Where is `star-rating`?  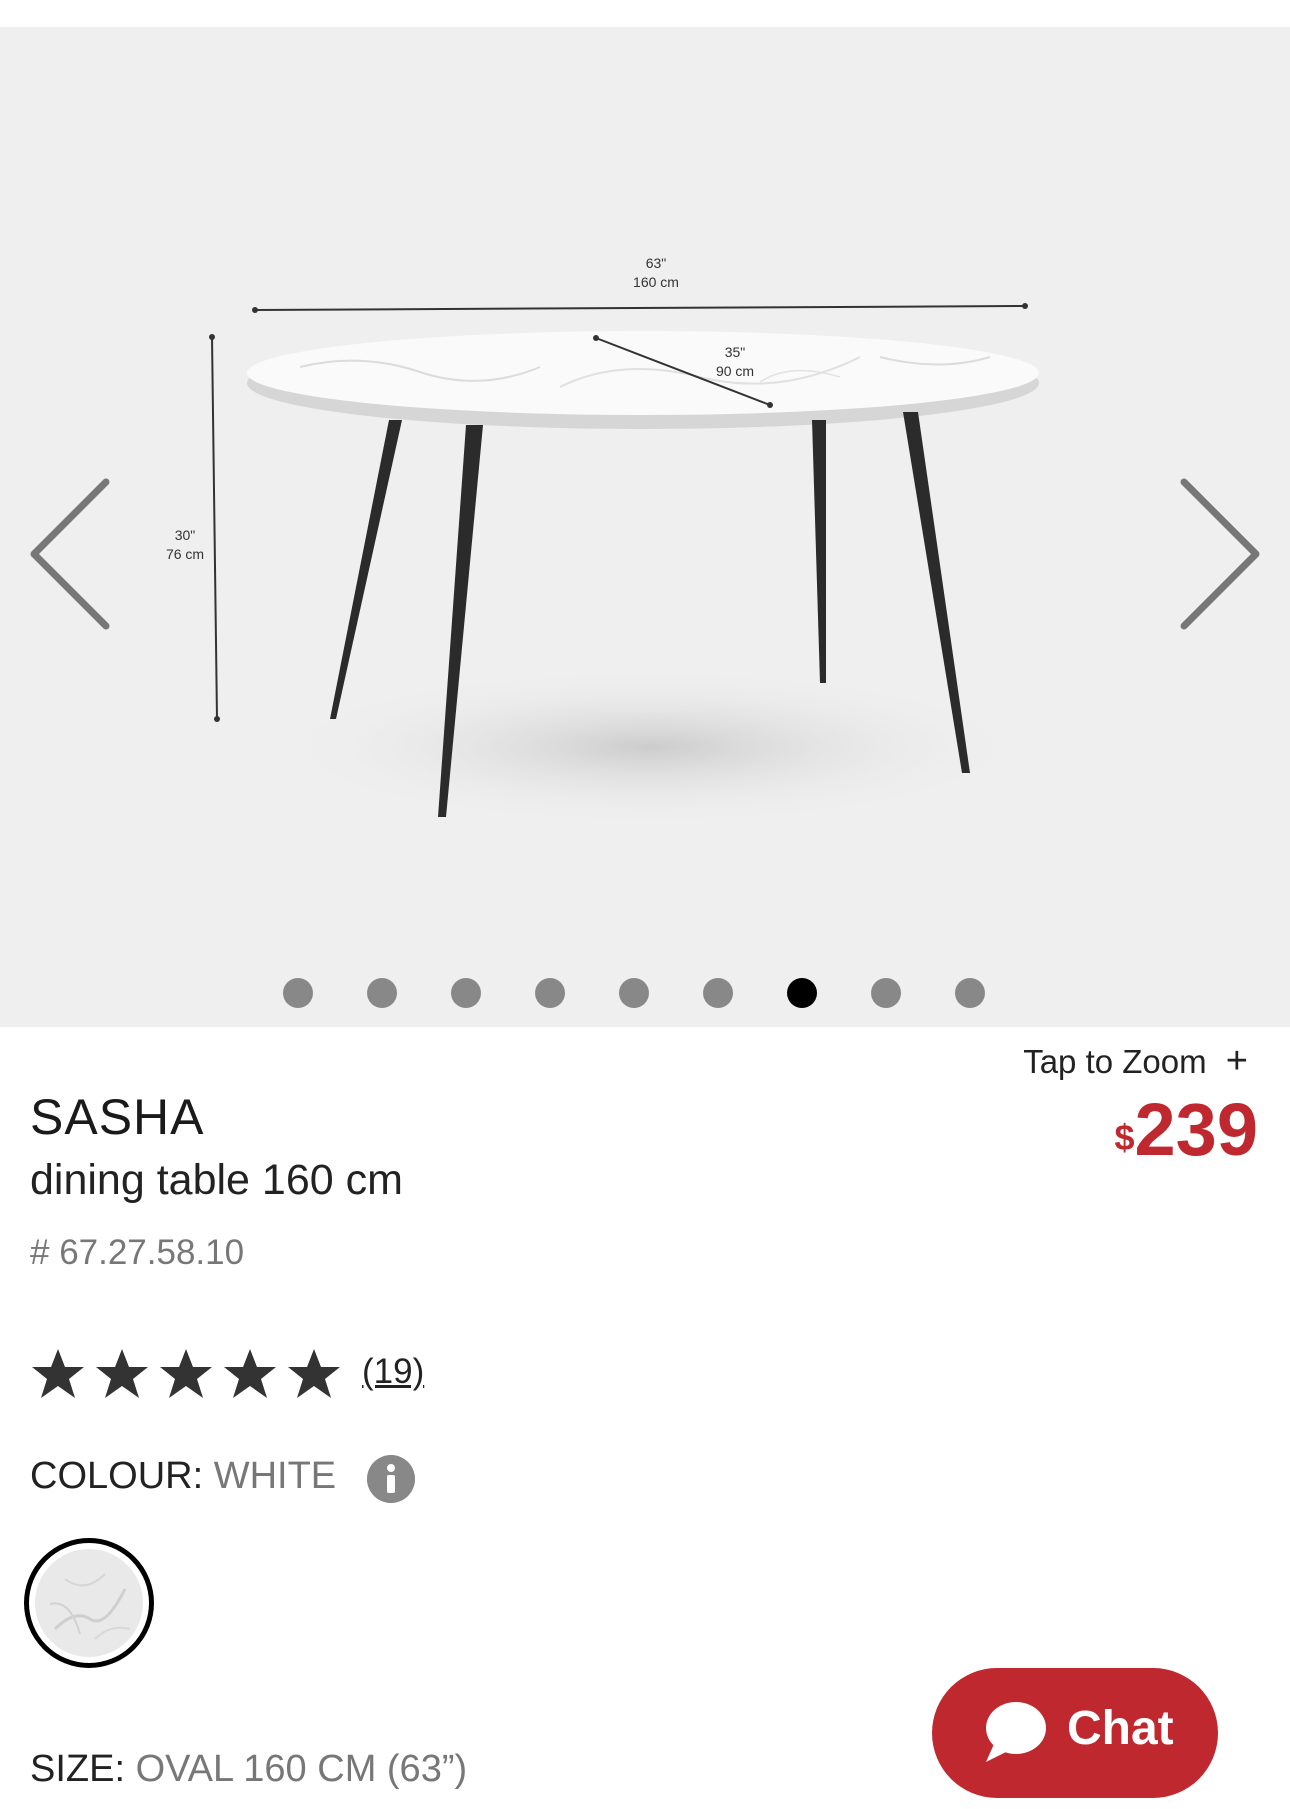
star-rating is located at coordinates (186, 1373).